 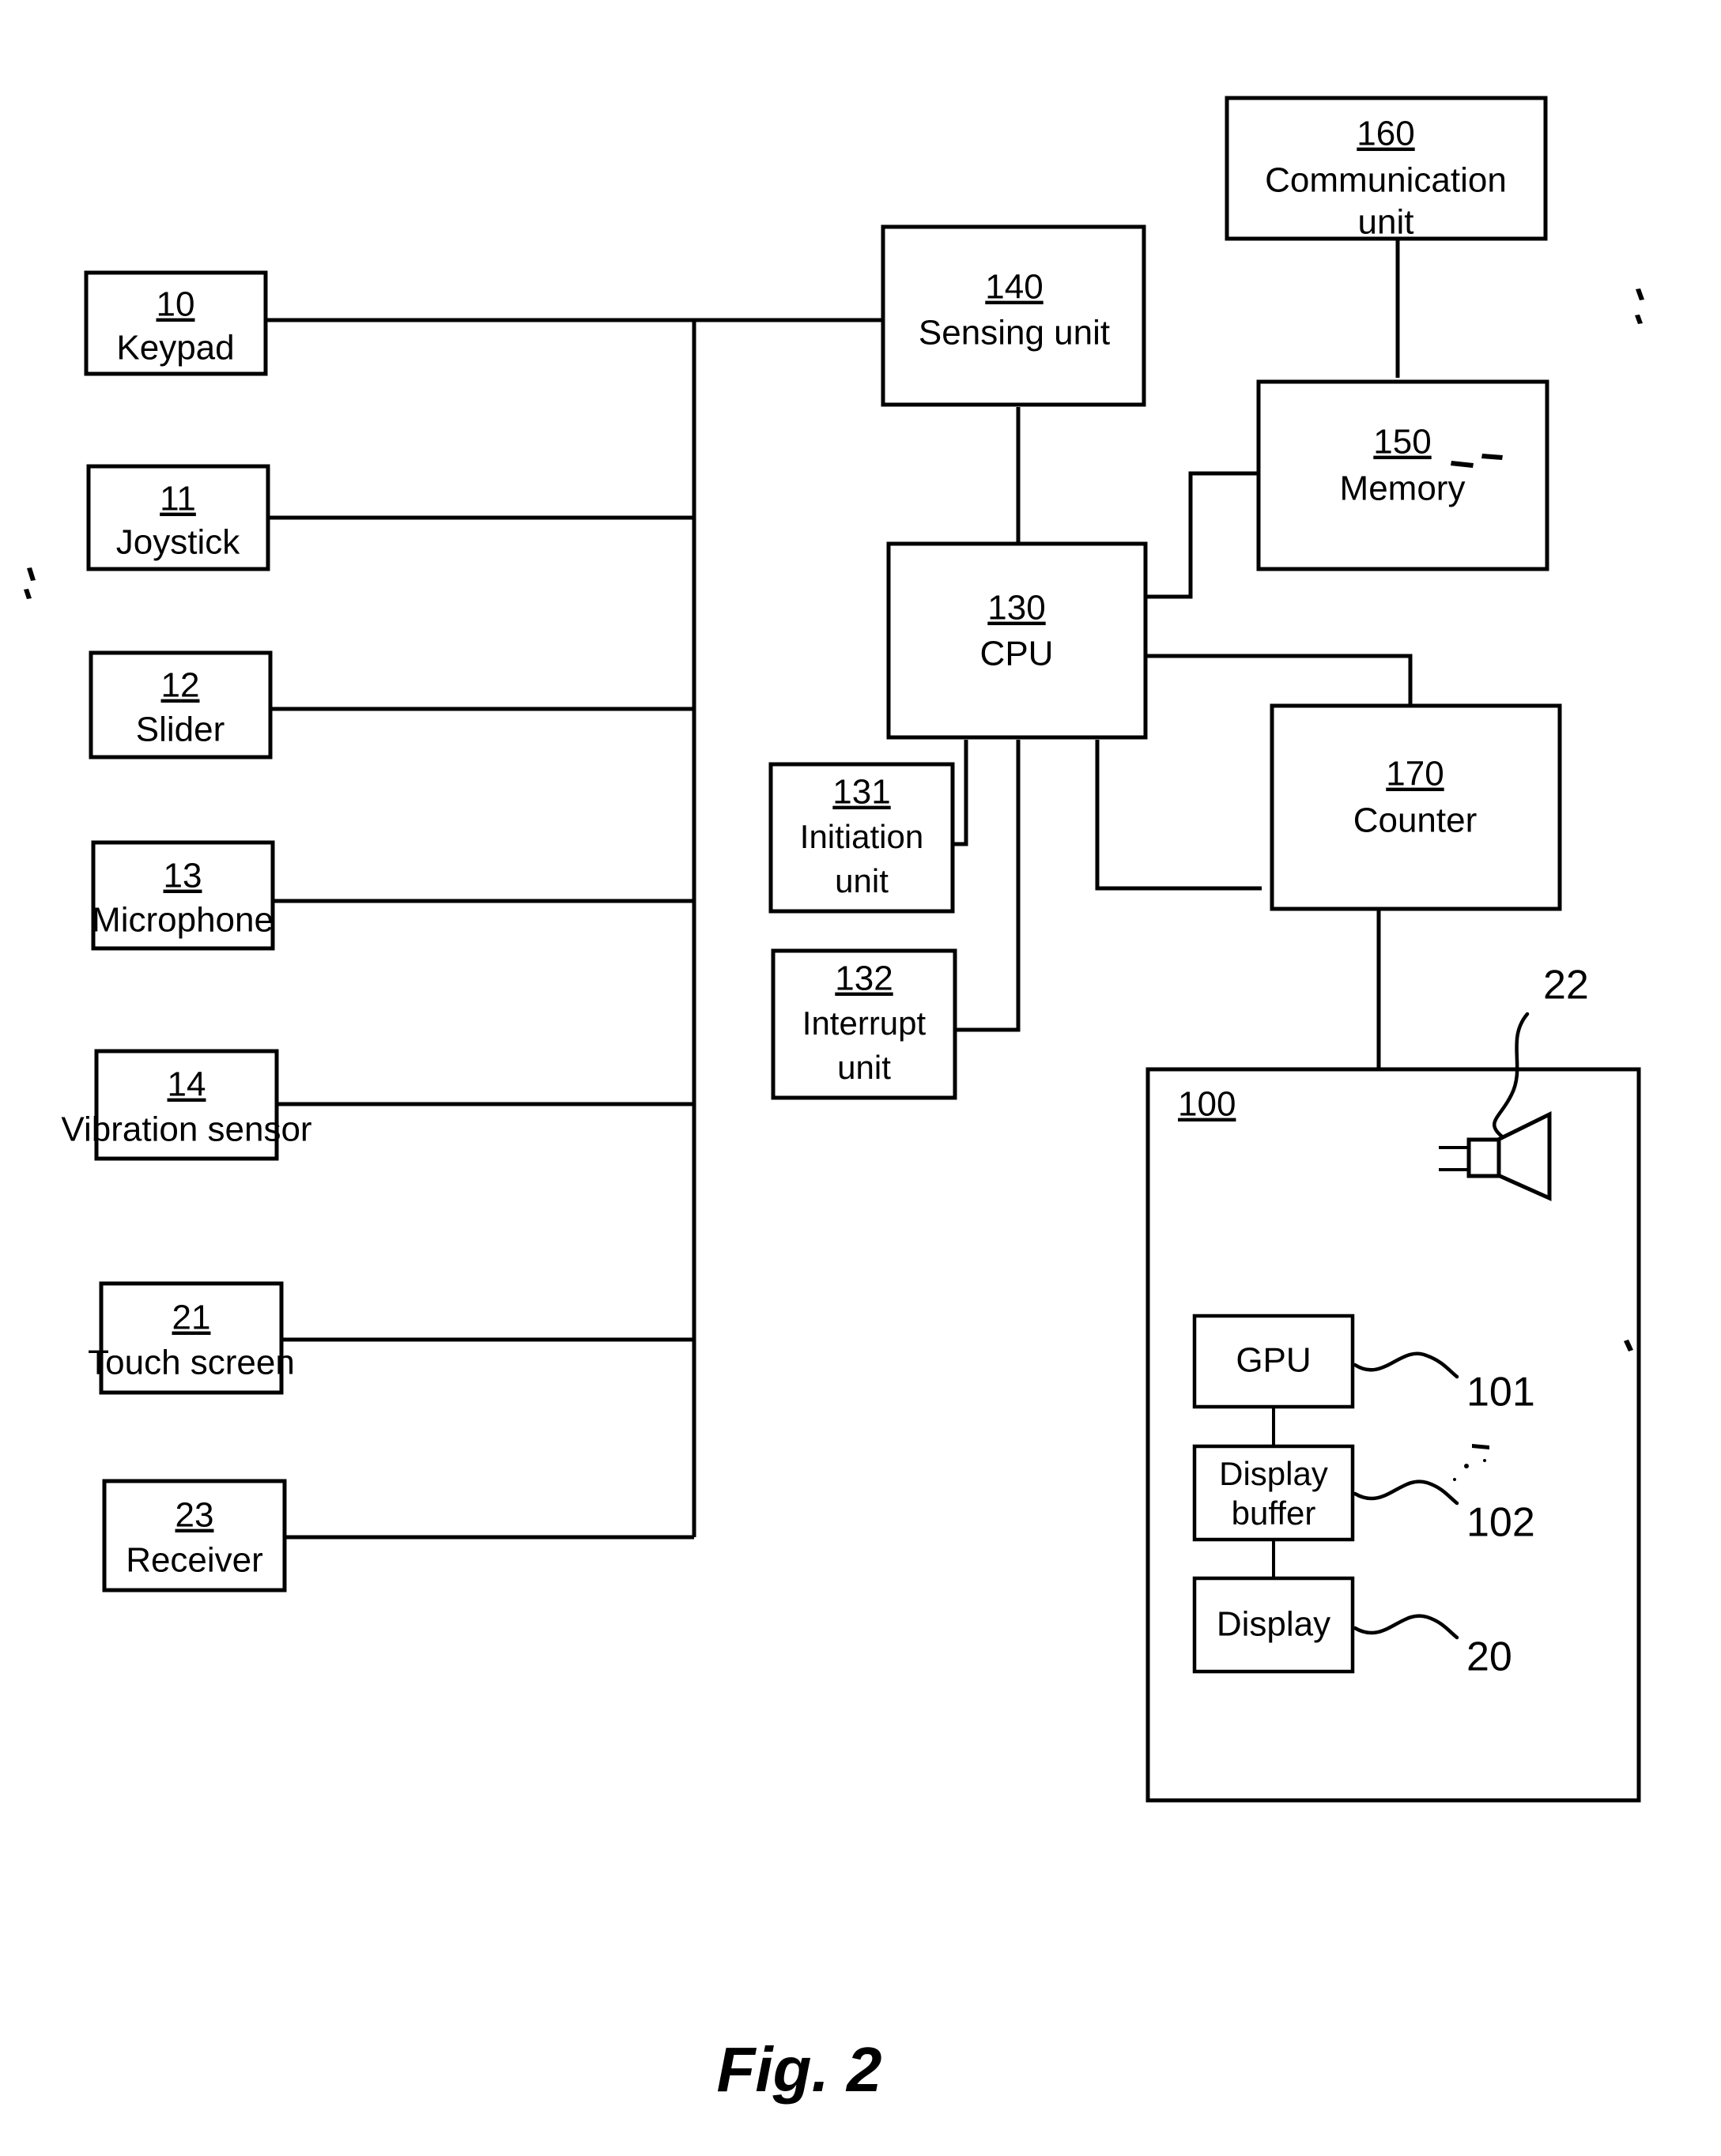 What do you see at coordinates (1273, 1473) in the screenshot?
I see `box-display-buffer-label-line1: Display` at bounding box center [1273, 1473].